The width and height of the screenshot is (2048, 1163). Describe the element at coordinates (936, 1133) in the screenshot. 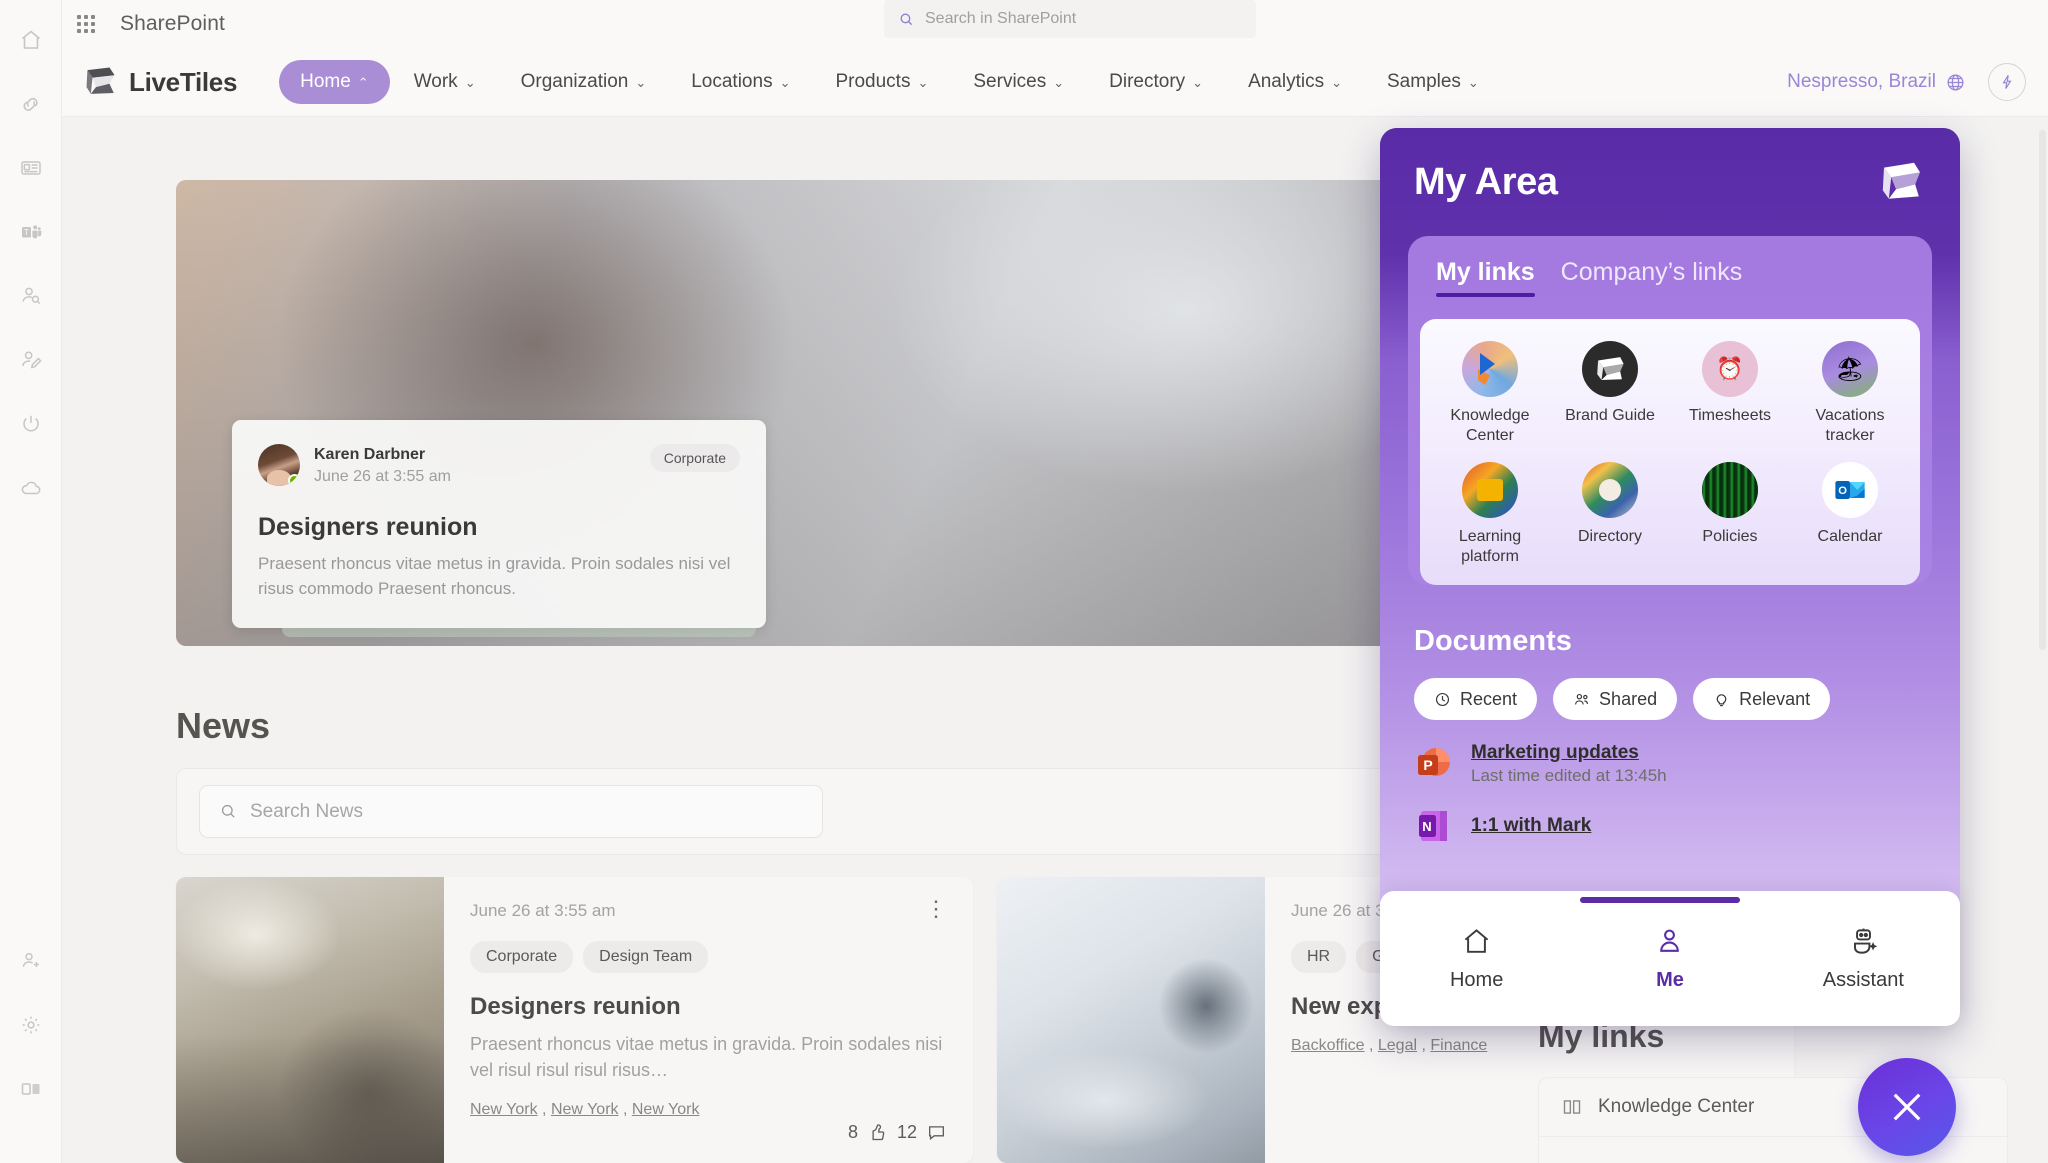

I see `comment-icon` at that location.